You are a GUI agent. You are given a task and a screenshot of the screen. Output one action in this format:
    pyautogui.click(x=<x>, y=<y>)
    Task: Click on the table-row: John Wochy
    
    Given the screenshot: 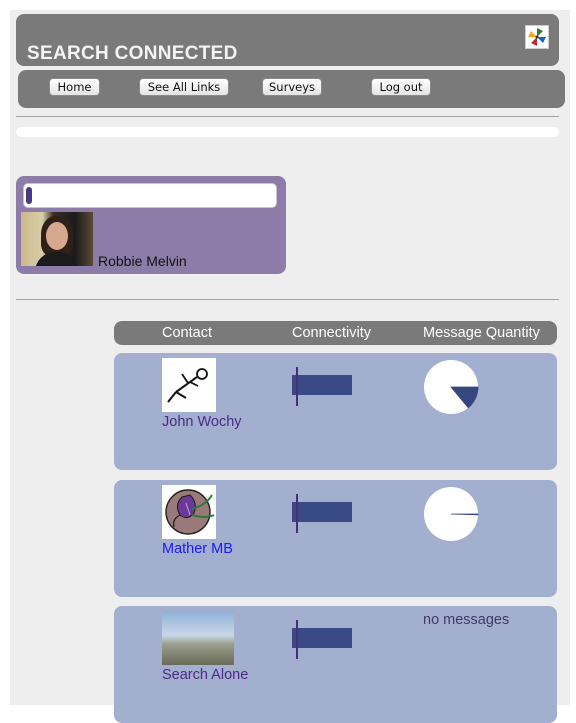 What is the action you would take?
    pyautogui.click(x=335, y=411)
    